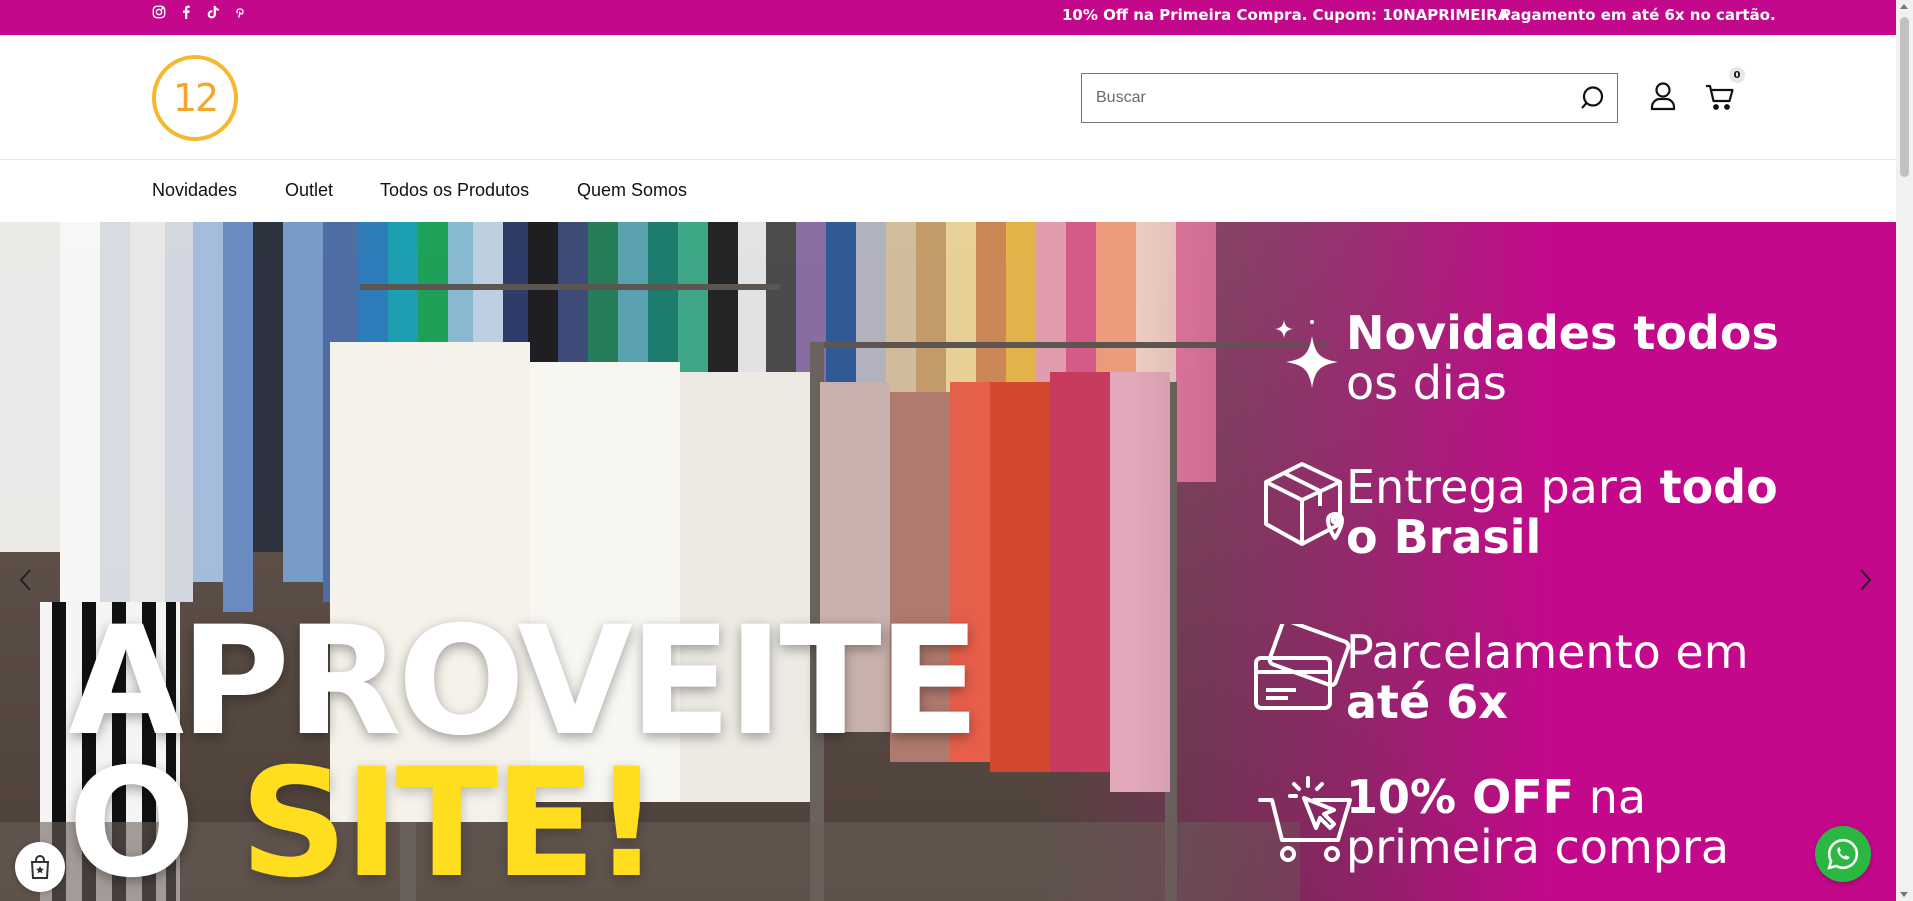 The height and width of the screenshot is (901, 1913). What do you see at coordinates (1610, 797) in the screenshot?
I see `feature-desconto-text: na` at bounding box center [1610, 797].